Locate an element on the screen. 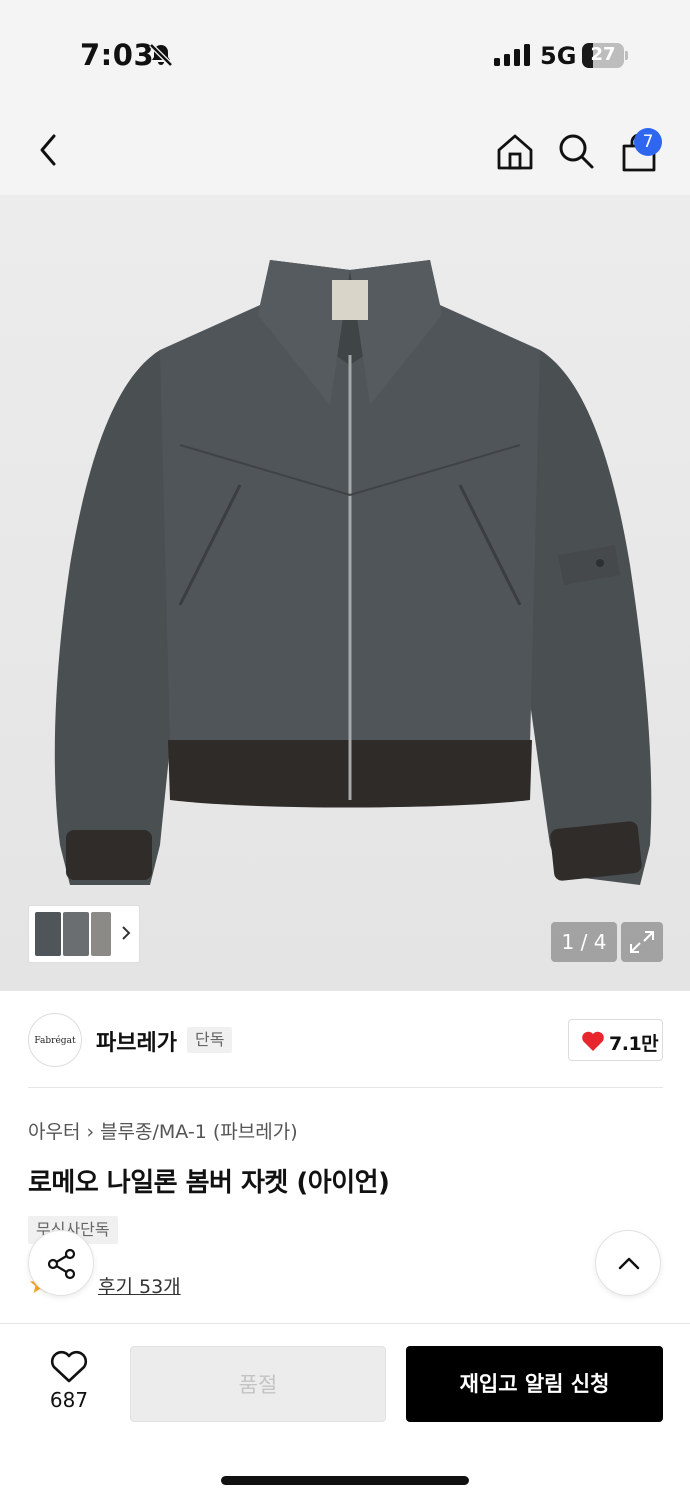 This screenshot has width=690, height=1500. restock-alert-button: 재입고 알림 신청 is located at coordinates (534, 1384).